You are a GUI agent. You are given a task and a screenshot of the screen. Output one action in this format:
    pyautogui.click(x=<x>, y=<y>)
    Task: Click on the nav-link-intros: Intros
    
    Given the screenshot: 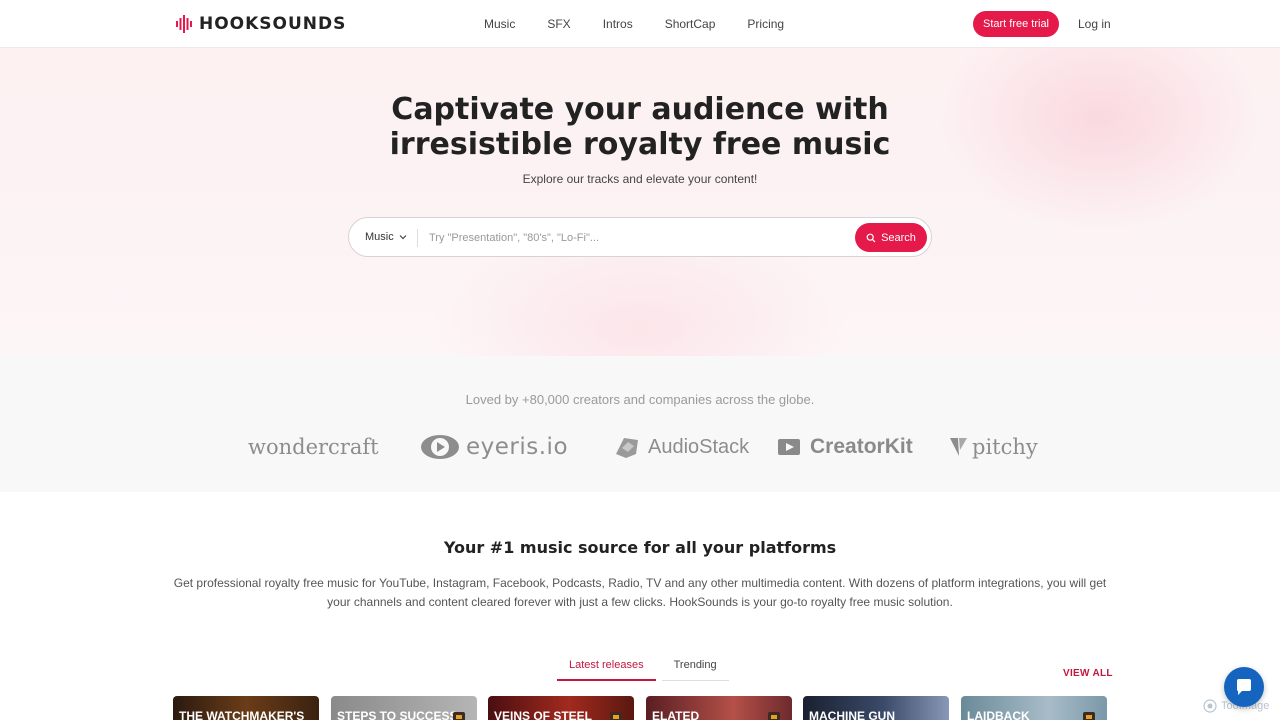 What is the action you would take?
    pyautogui.click(x=618, y=24)
    